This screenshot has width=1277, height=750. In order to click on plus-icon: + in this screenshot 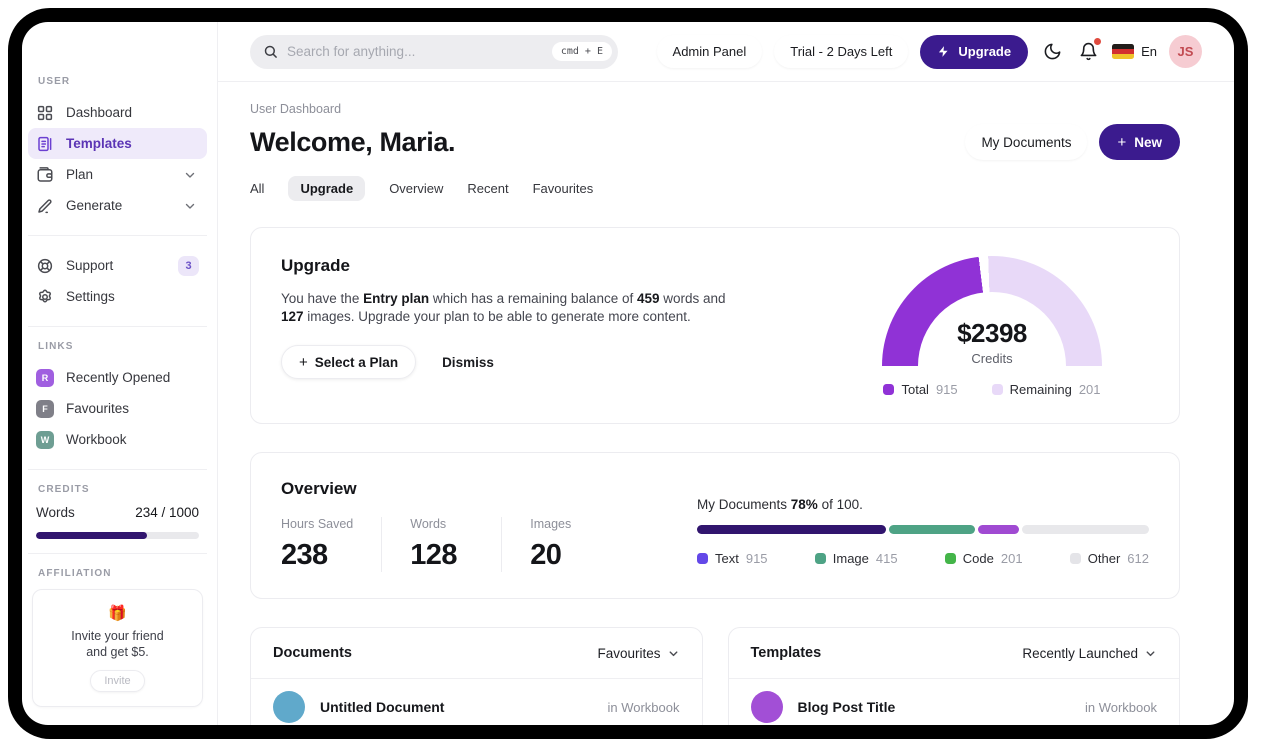, I will do `click(303, 362)`.